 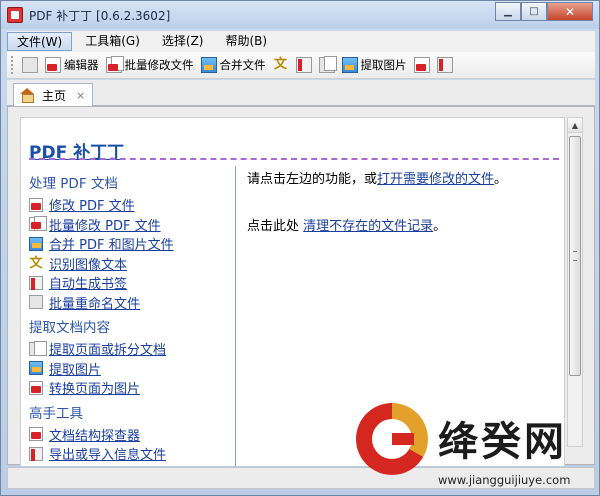 What do you see at coordinates (383, 65) in the screenshot?
I see `extract-images-label: 提取图片` at bounding box center [383, 65].